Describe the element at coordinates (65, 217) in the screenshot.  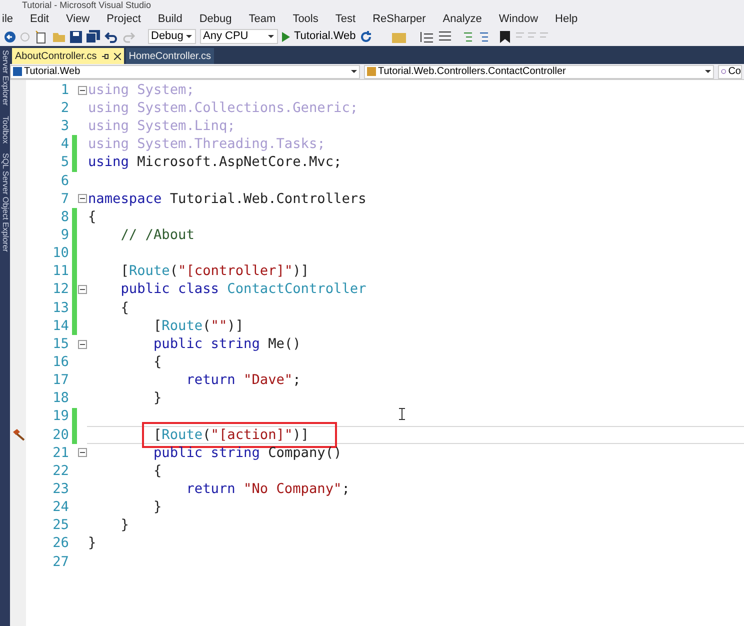
I see `line-number: 8` at that location.